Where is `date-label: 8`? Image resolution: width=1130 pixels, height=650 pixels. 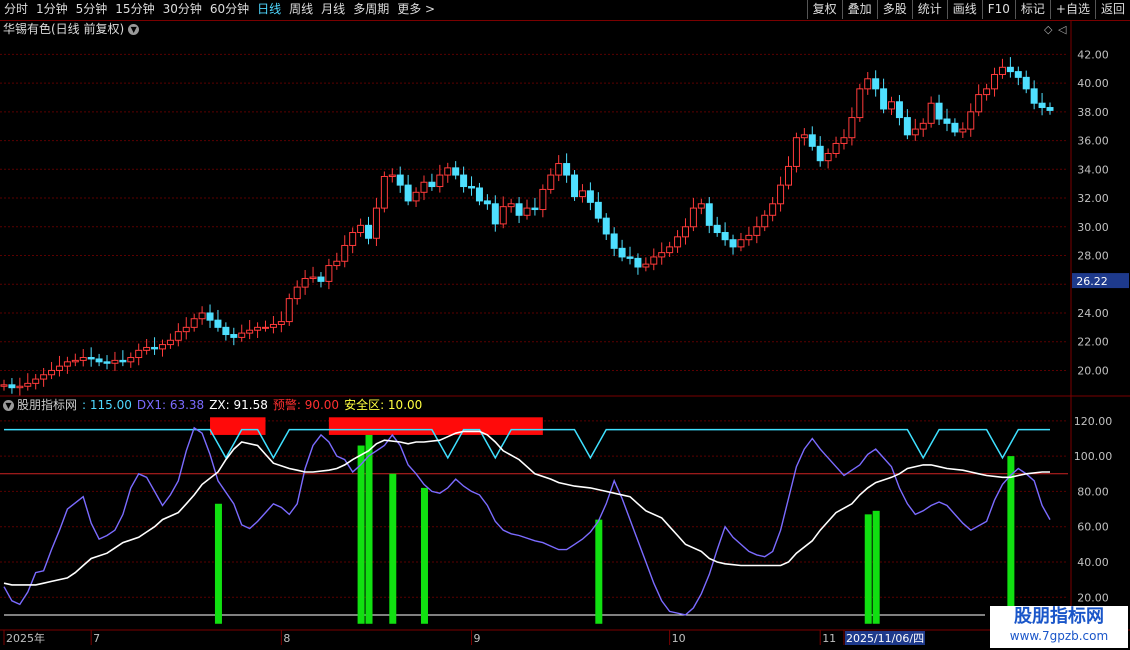
date-label: 8 is located at coordinates (286, 638).